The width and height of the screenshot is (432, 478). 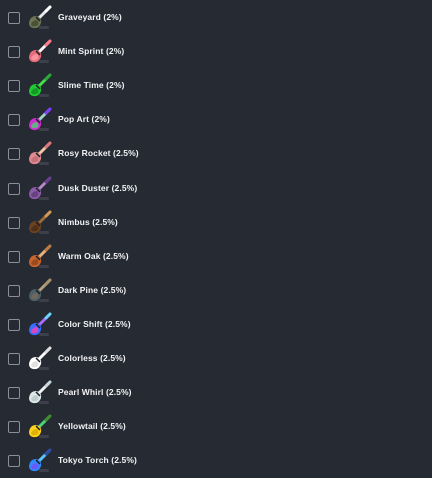 What do you see at coordinates (95, 392) in the screenshot?
I see `item-label: Pearl Whirl (2.5%)` at bounding box center [95, 392].